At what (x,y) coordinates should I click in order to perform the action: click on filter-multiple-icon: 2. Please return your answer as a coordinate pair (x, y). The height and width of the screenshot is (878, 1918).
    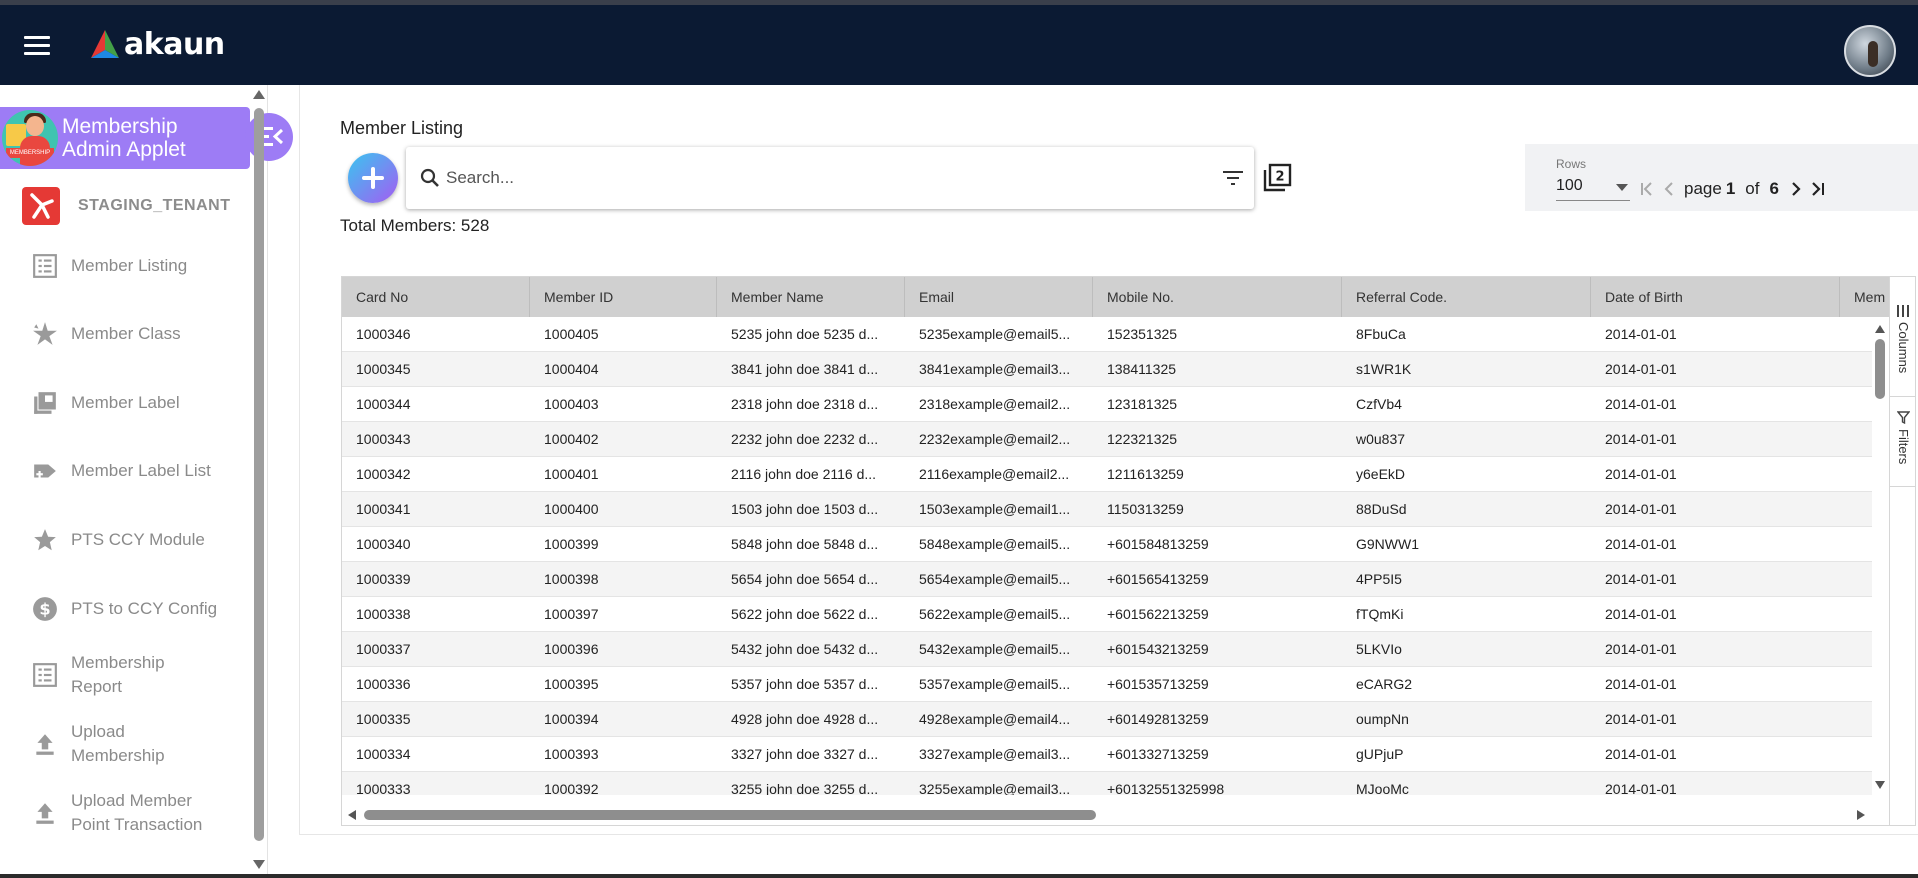
    Looking at the image, I should click on (1277, 178).